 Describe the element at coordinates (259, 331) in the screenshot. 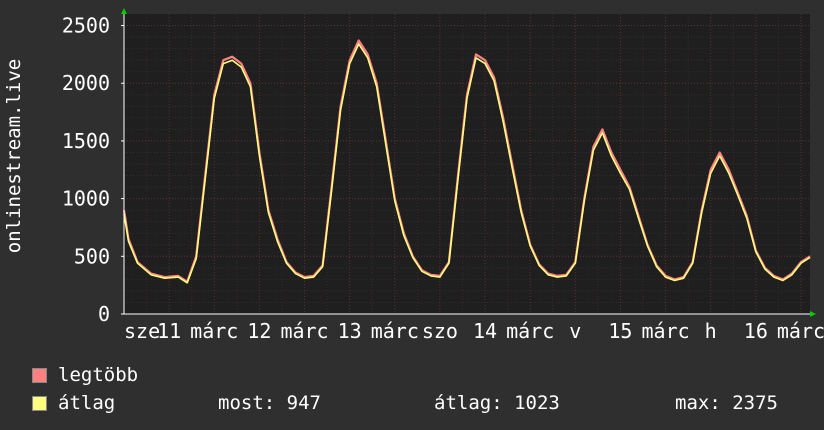

I see `x-tick-label: 12` at that location.